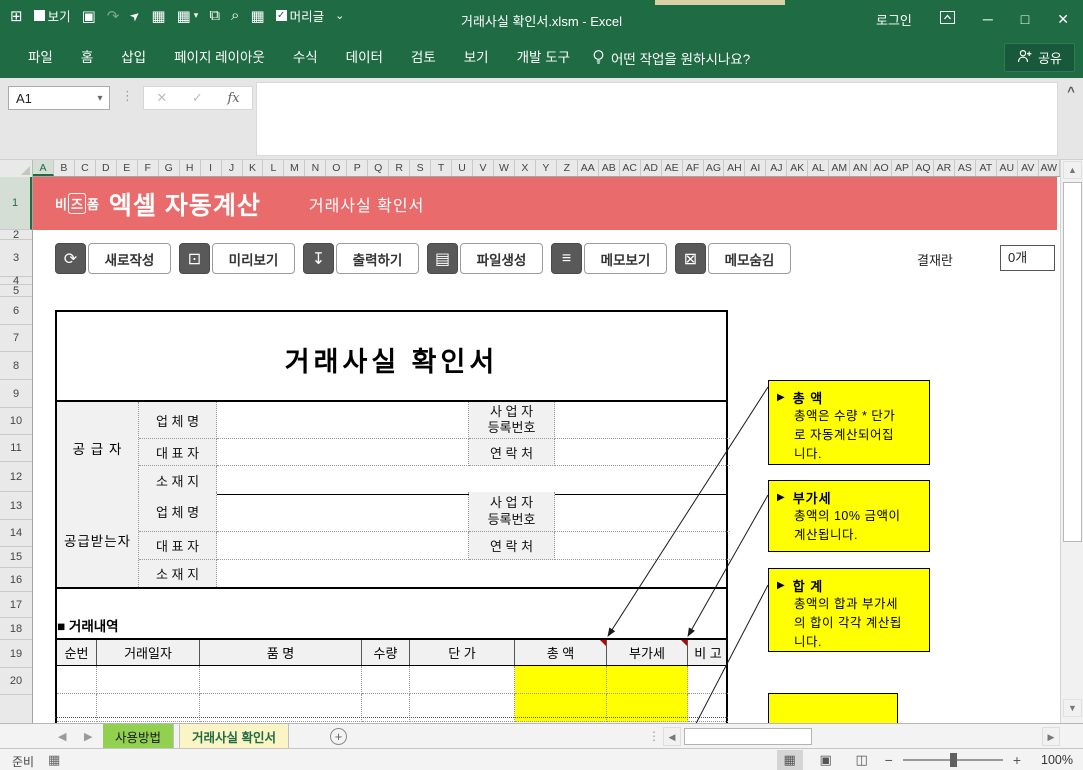  I want to click on column-header: X, so click(525, 168).